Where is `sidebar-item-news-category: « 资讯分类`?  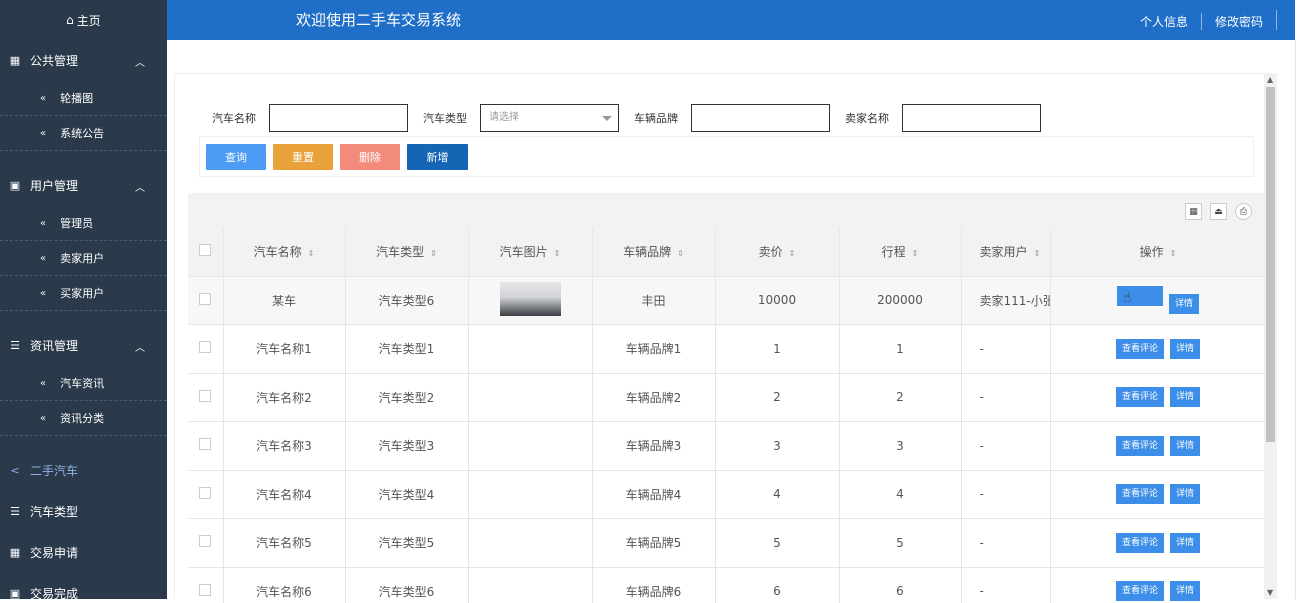 sidebar-item-news-category: « 资讯分类 is located at coordinates (83, 418).